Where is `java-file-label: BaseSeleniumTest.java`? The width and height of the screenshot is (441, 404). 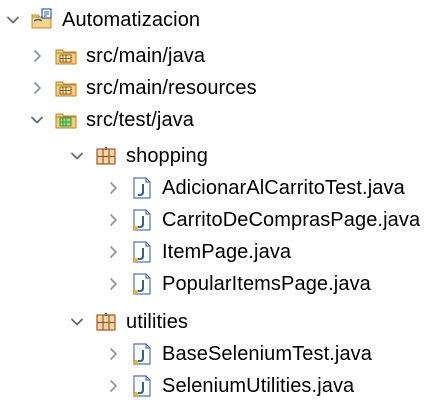
java-file-label: BaseSeleniumTest.java is located at coordinates (267, 354).